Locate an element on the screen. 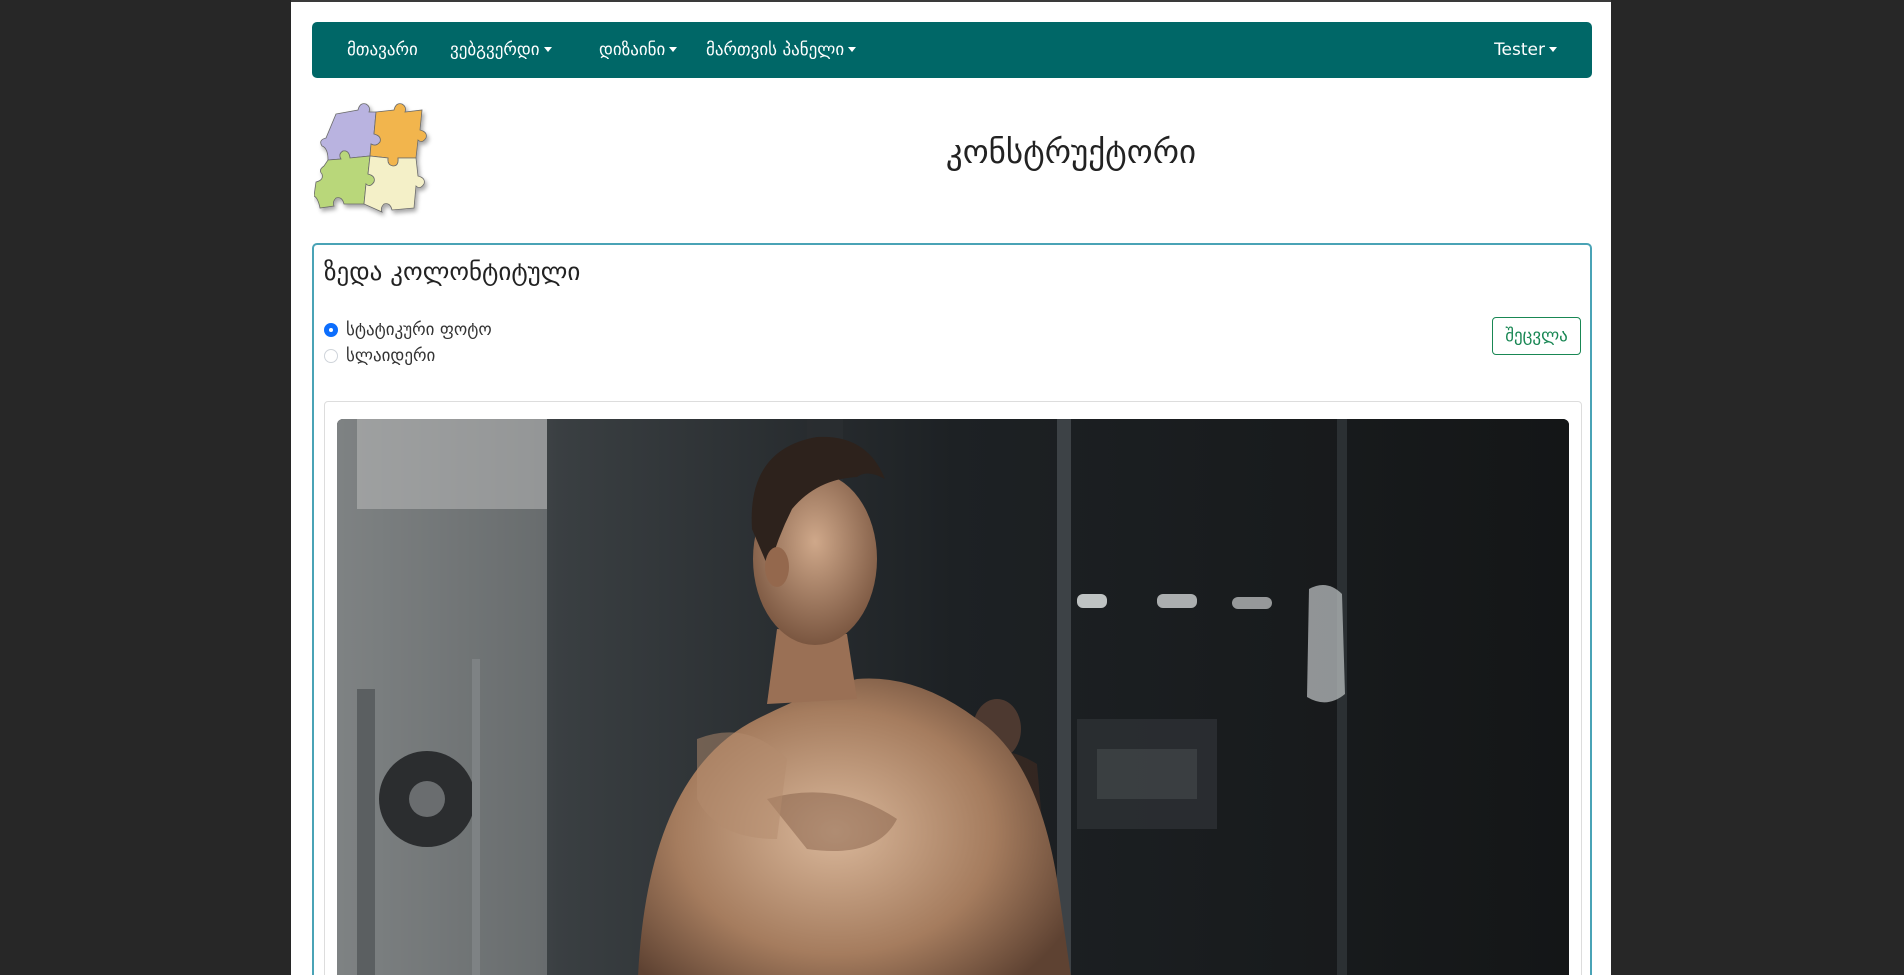  nav-design-dropdown: დიზაინი is located at coordinates (638, 50).